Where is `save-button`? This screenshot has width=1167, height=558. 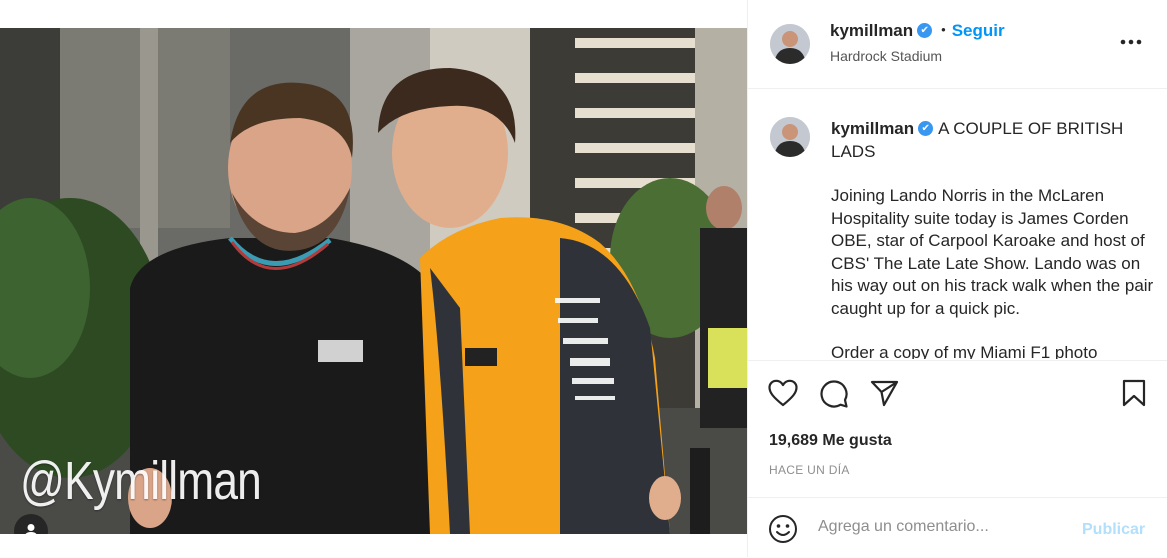
save-button is located at coordinates (1134, 395).